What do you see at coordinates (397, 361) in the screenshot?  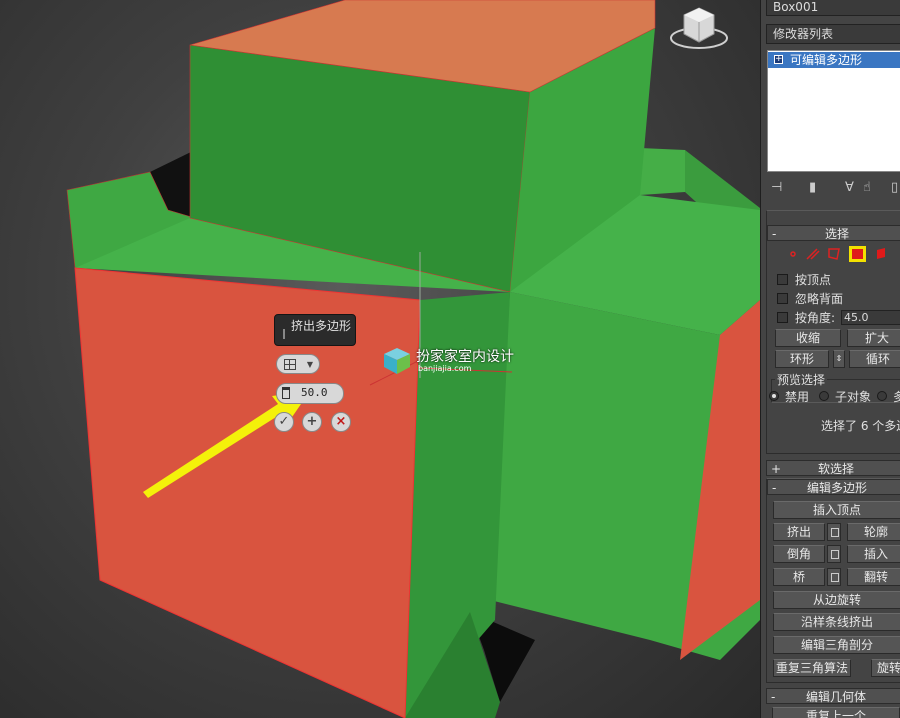 I see `watermark-cube-icon` at bounding box center [397, 361].